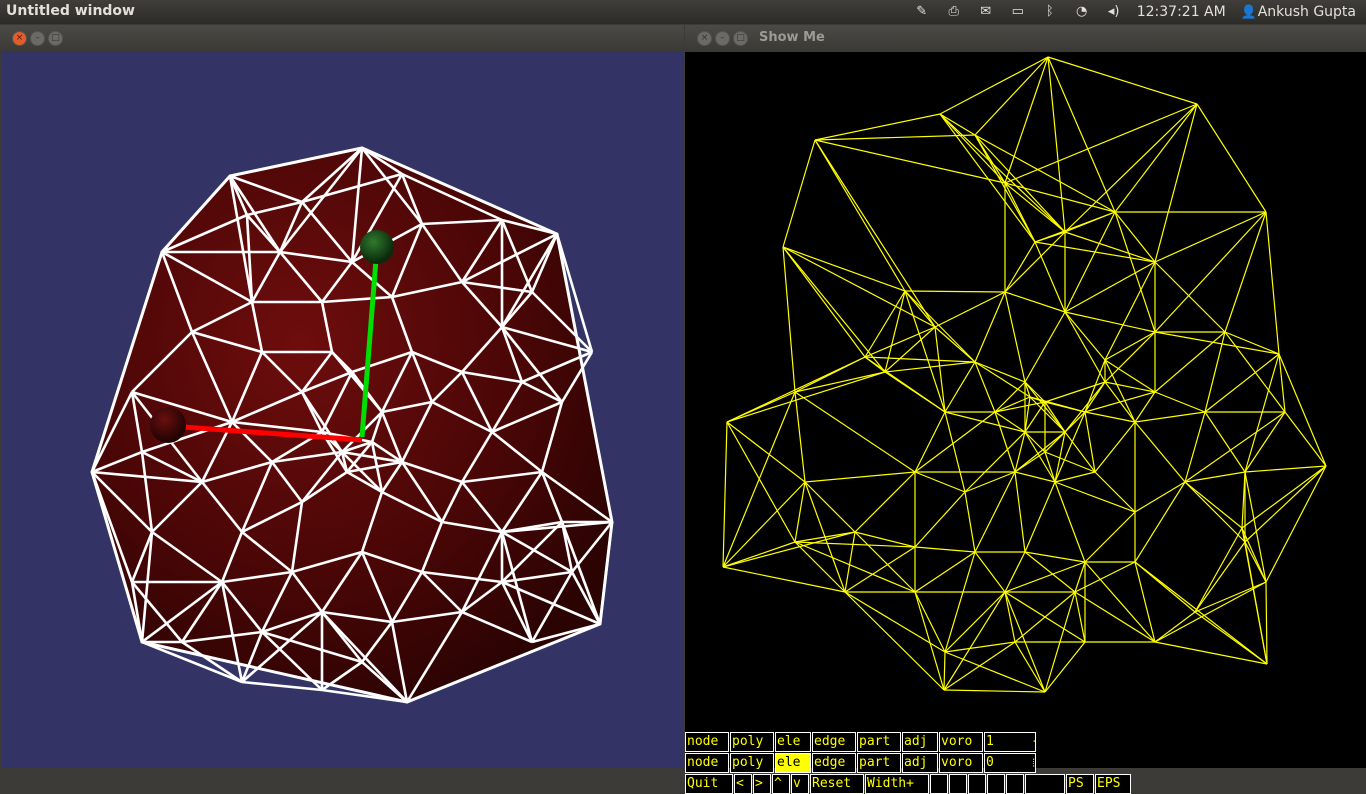 Image resolution: width=1366 pixels, height=794 pixels. Describe the element at coordinates (986, 12) in the screenshot. I see `mail-icon: ✉` at that location.